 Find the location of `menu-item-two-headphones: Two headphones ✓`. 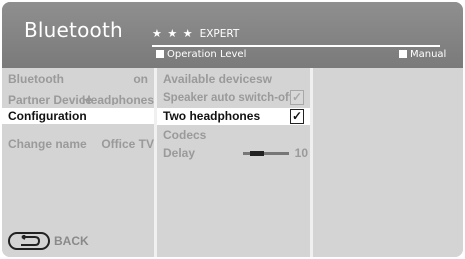

menu-item-two-headphones: Two headphones ✓ is located at coordinates (233, 116).